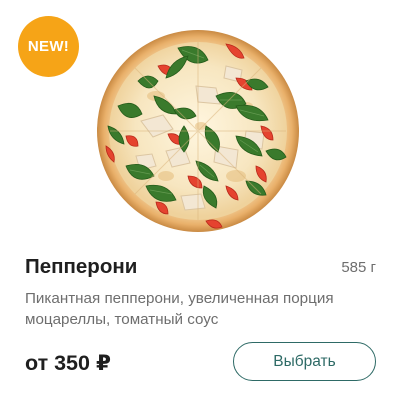  I want to click on select-button: Выбрать, so click(304, 361).